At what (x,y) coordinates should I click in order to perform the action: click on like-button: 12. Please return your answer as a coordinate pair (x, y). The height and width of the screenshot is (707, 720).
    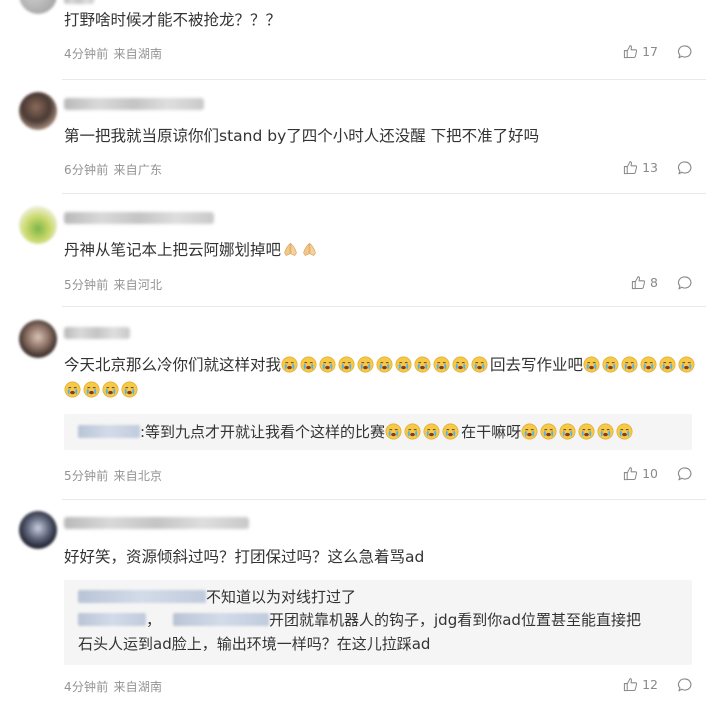
    Looking at the image, I should click on (640, 684).